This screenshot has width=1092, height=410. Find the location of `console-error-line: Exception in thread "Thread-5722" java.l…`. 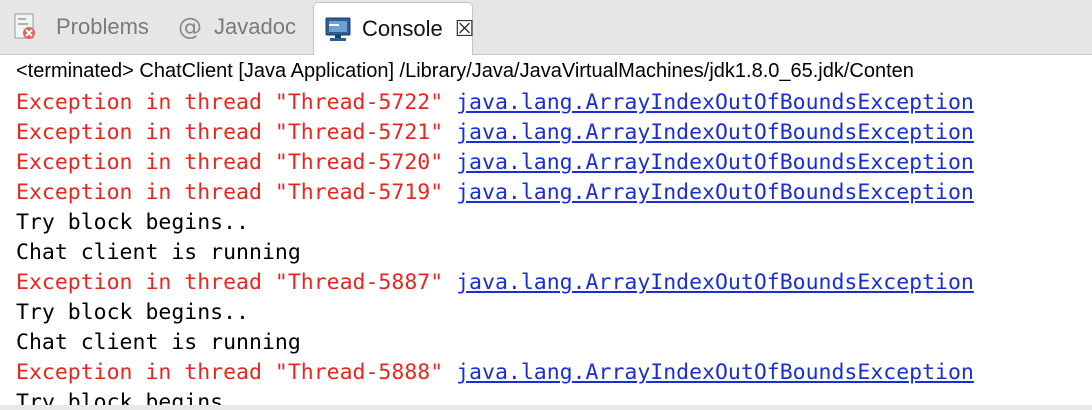

console-error-line: Exception in thread "Thread-5722" java.l… is located at coordinates (495, 103).